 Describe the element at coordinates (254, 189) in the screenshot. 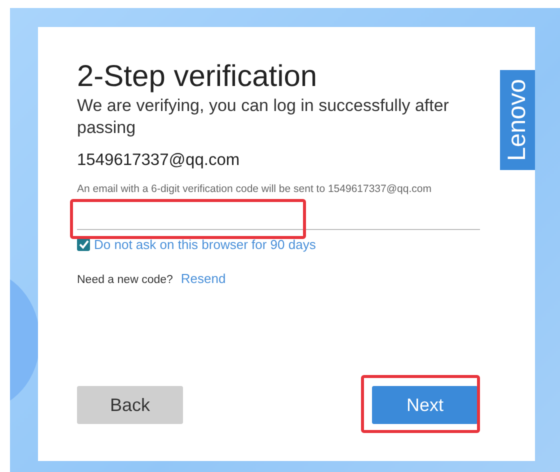

I see `code-hint: An email with a 6-digit verification code will be sent to 1549617337@qq.com` at that location.